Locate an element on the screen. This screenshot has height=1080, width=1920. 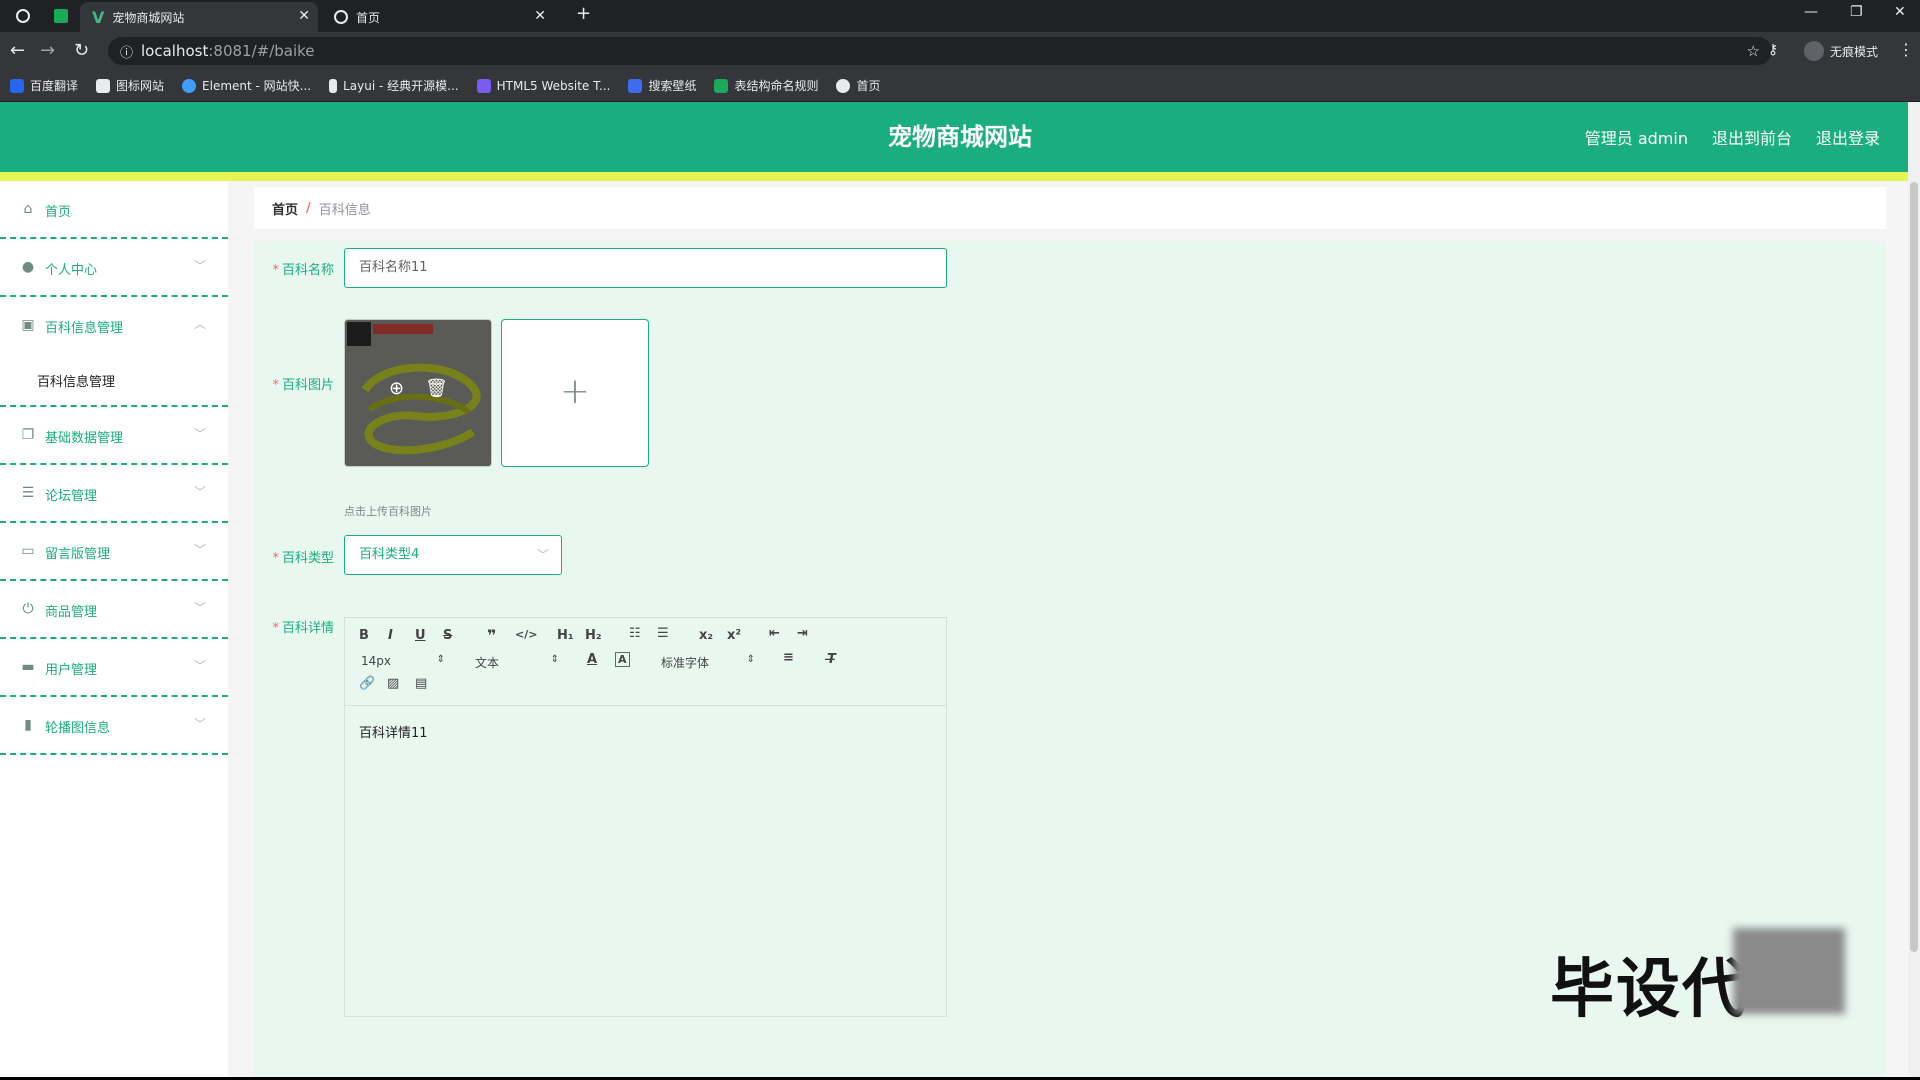
new-tab-button: + is located at coordinates (583, 13).